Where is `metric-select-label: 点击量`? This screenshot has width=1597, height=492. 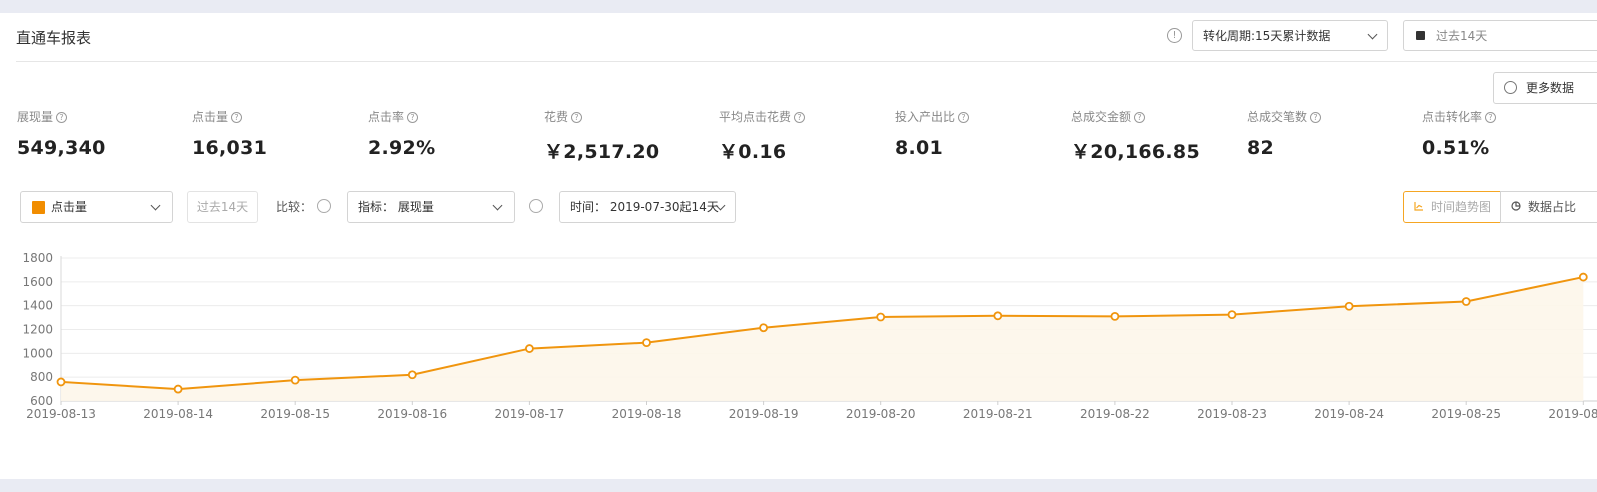
metric-select-label: 点击量 is located at coordinates (69, 207).